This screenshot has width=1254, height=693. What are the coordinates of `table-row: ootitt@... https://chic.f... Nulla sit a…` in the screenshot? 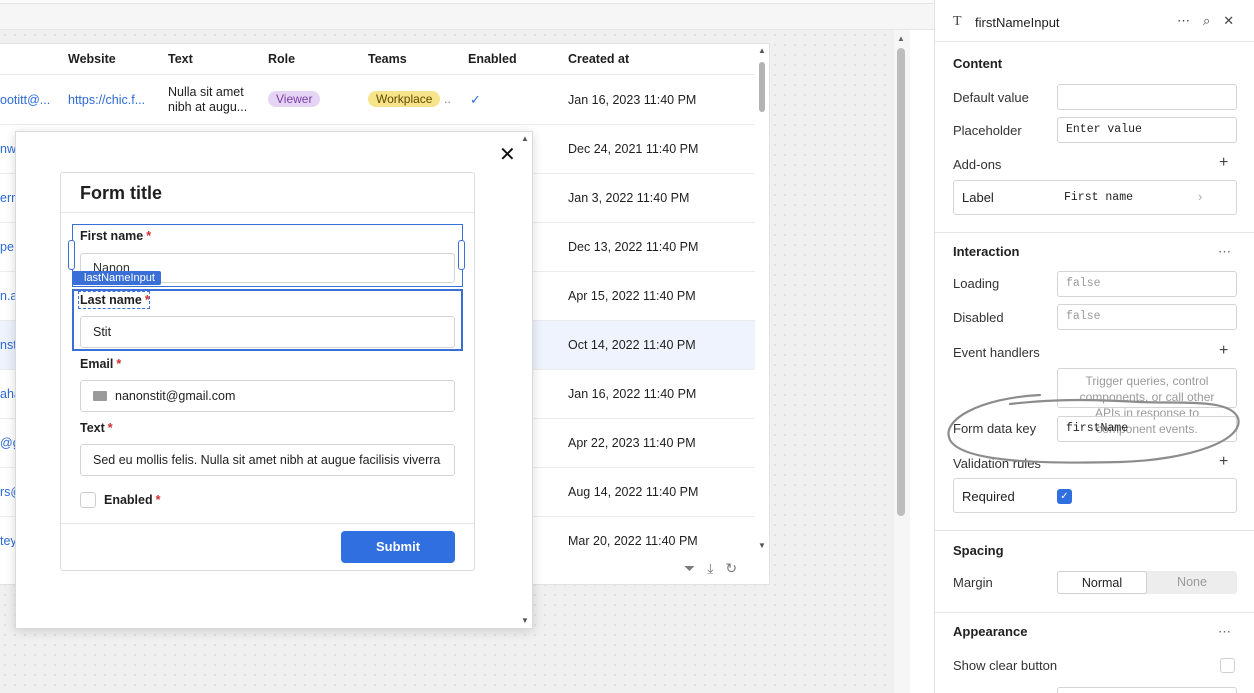 It's located at (377, 100).